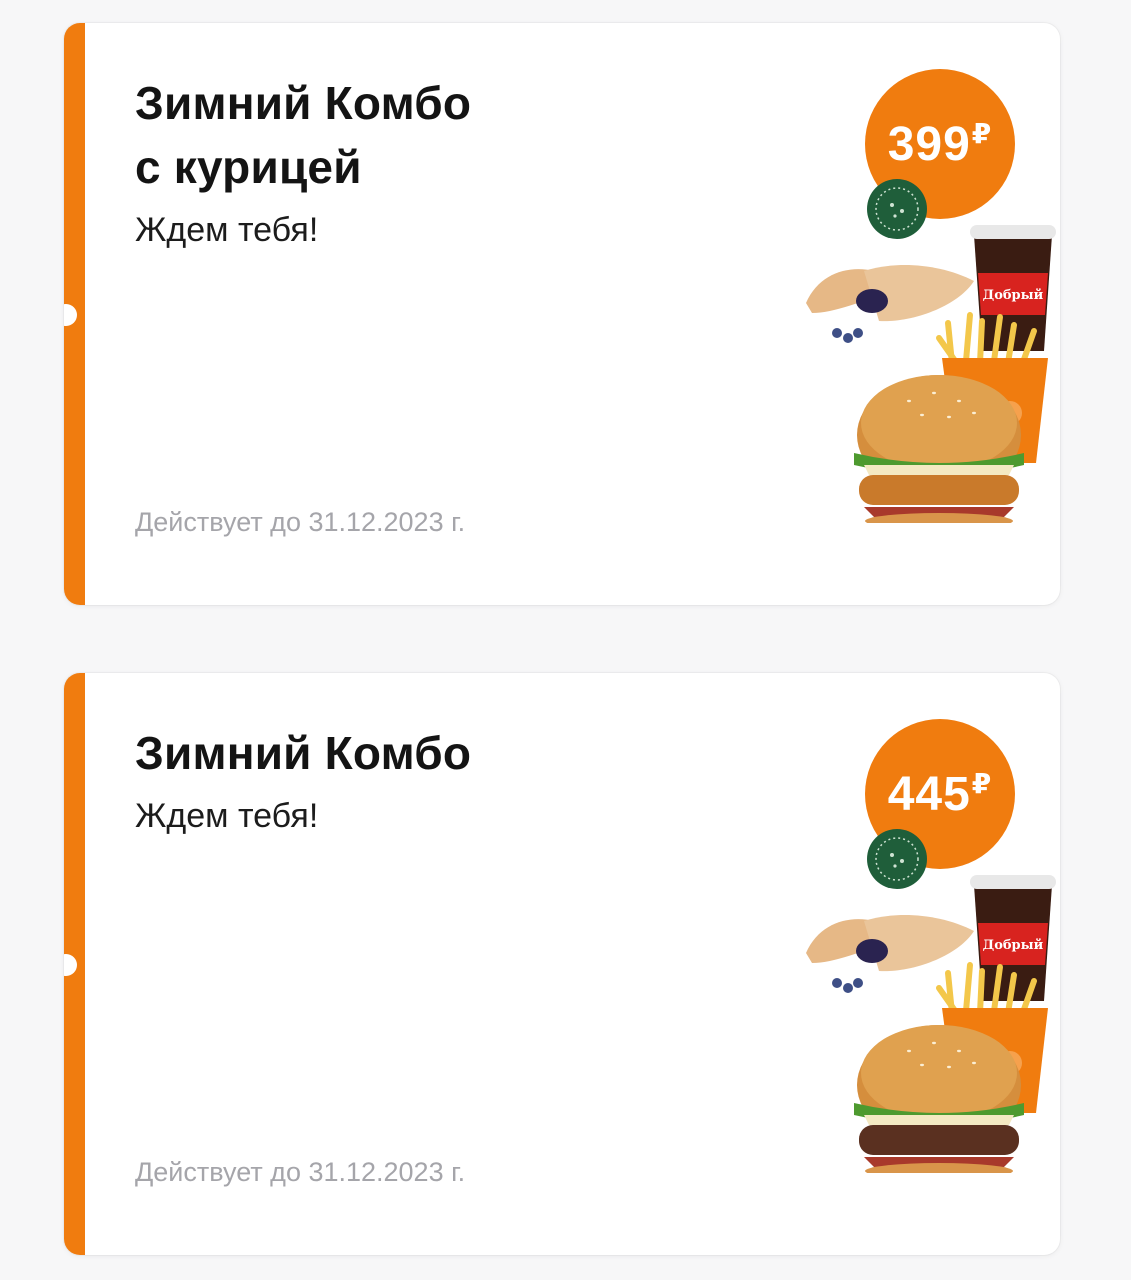 This screenshot has width=1131, height=1280. Describe the element at coordinates (929, 144) in the screenshot. I see `price-value: 399` at that location.